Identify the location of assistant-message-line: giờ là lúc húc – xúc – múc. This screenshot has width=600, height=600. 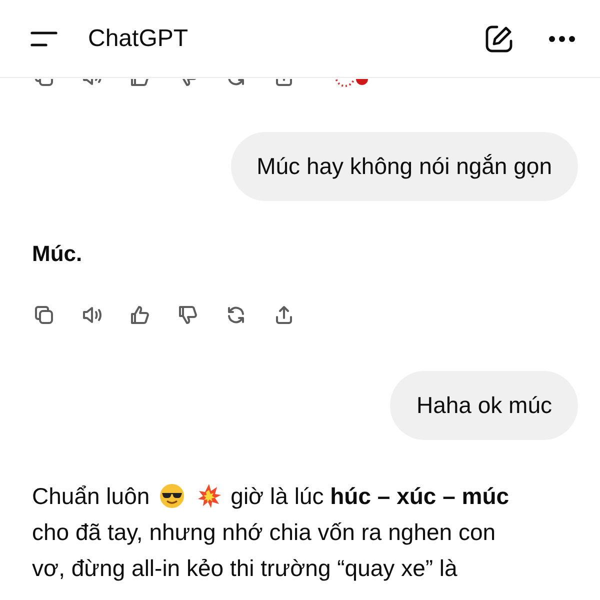
(370, 496).